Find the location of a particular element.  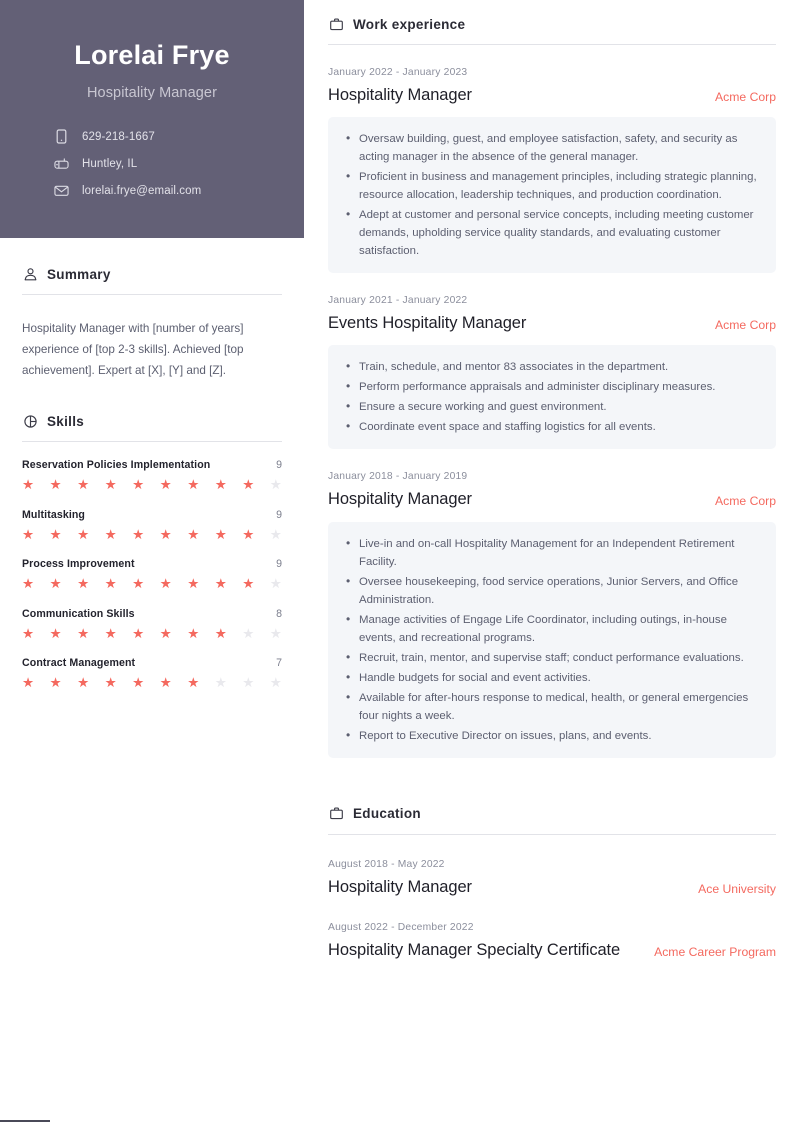

contact-phone: 629-218-1667 is located at coordinates (104, 136).